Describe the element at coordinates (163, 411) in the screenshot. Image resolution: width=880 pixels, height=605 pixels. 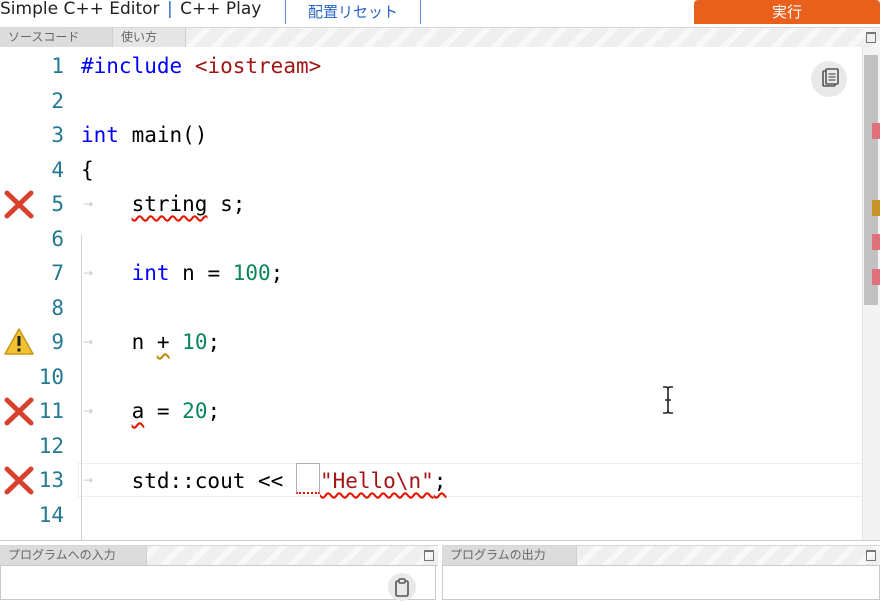
I see `code-token: =` at that location.